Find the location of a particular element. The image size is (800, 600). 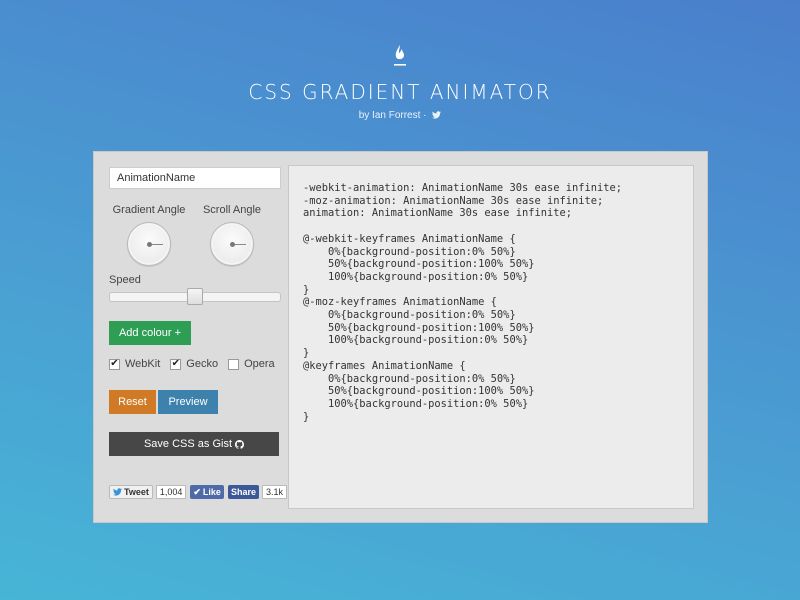

gecko-checkbox: ✔ Gecko is located at coordinates (194, 364).